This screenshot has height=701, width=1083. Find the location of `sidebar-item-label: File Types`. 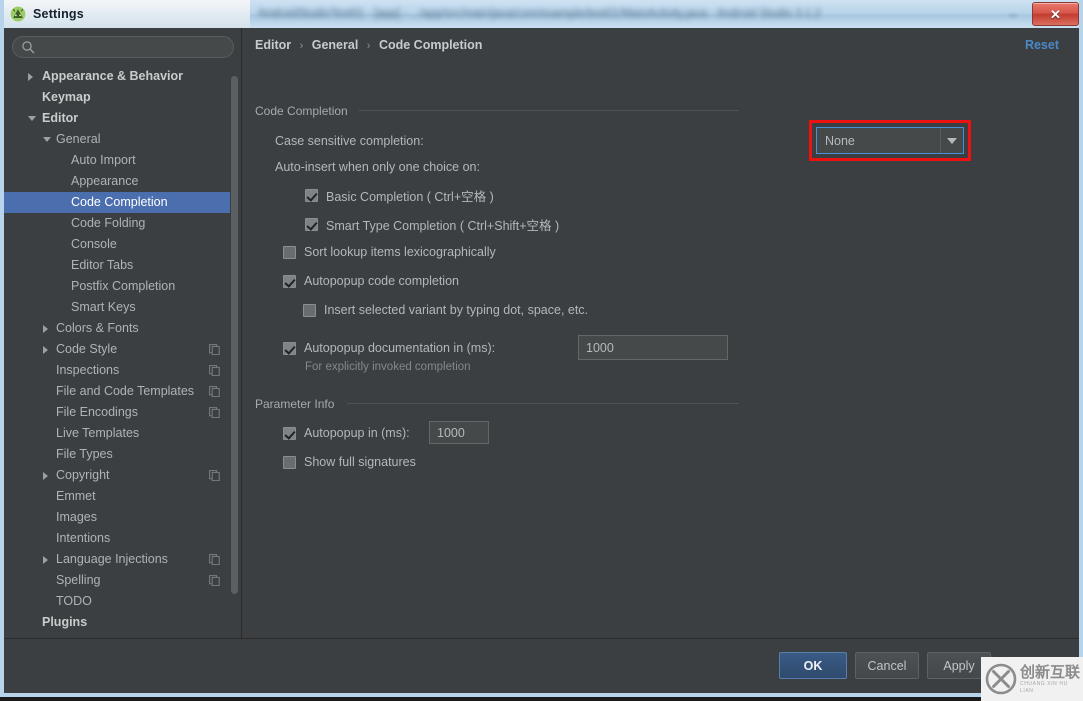

sidebar-item-label: File Types is located at coordinates (84, 454).